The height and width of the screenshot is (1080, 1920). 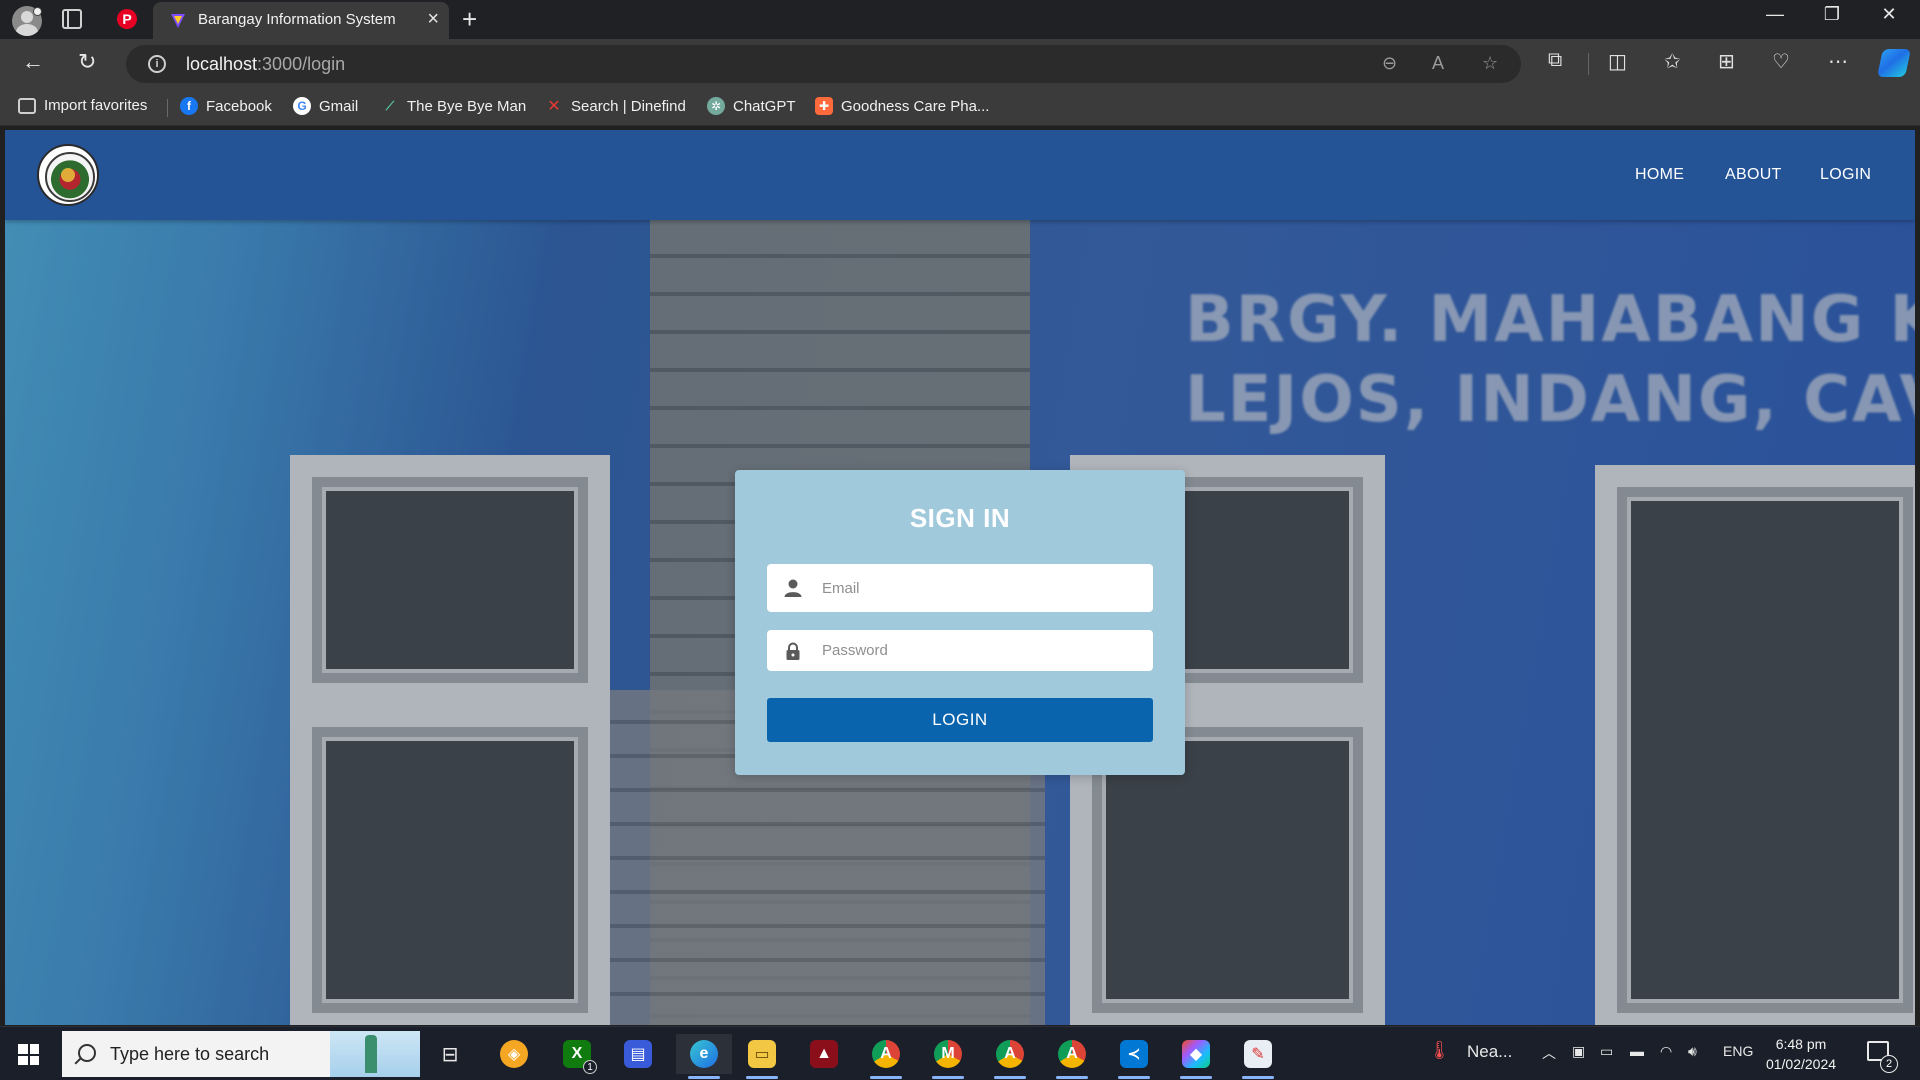 What do you see at coordinates (1832, 14) in the screenshot?
I see `restore-icon: ❐` at bounding box center [1832, 14].